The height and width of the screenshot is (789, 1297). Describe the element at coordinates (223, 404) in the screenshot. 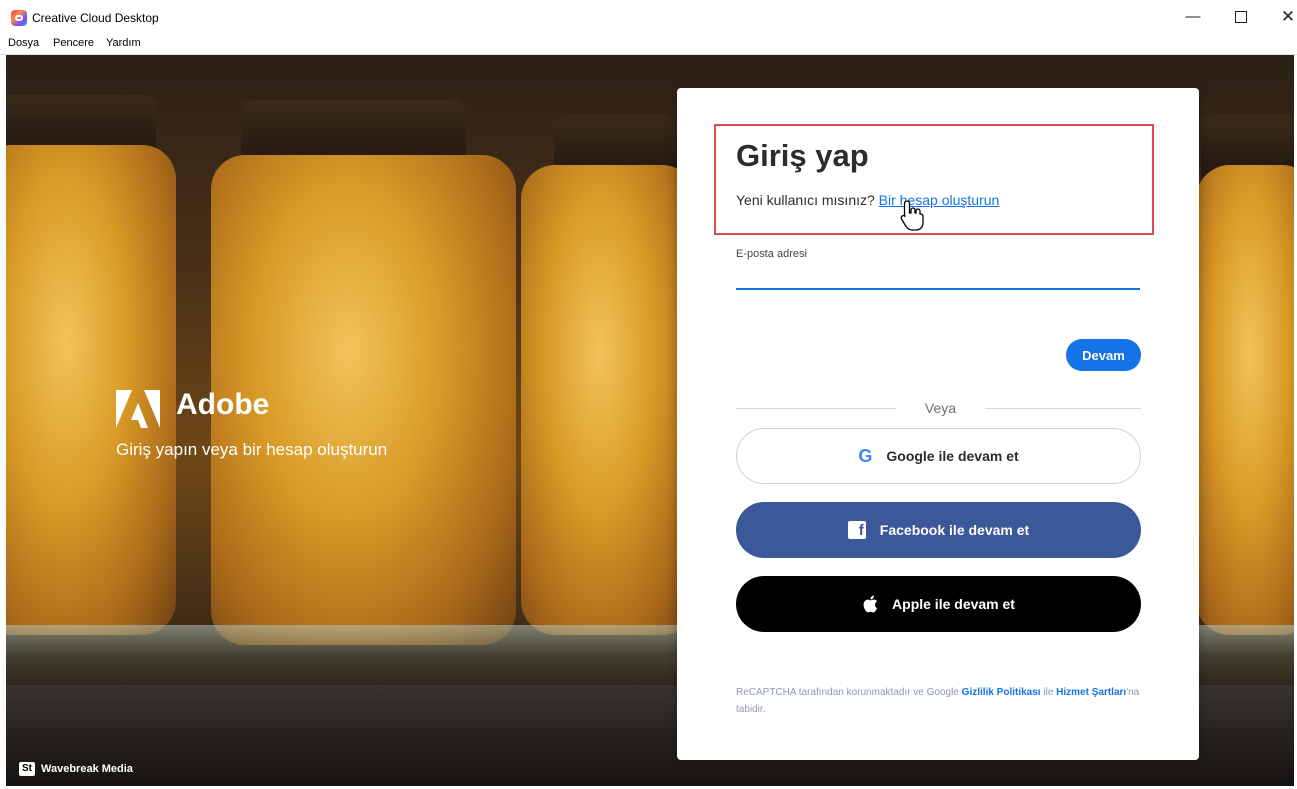

I see `brand-name: Adobe` at that location.